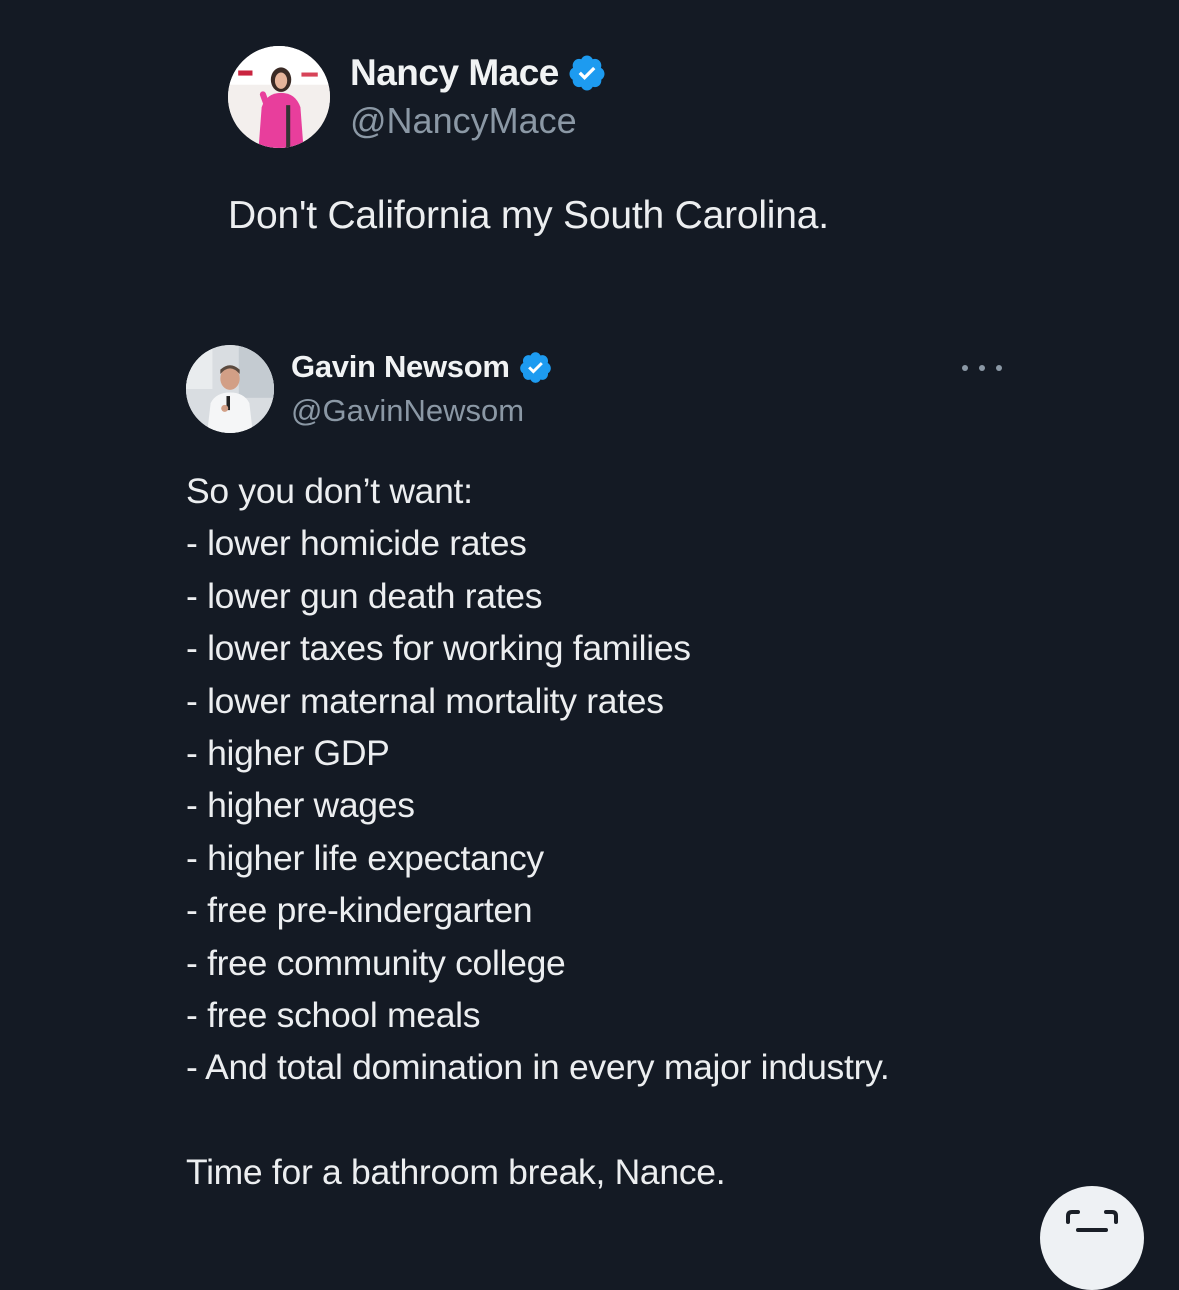  What do you see at coordinates (478, 97) in the screenshot?
I see `quoted-tweet-names: Nancy Mace @NancyMace` at bounding box center [478, 97].